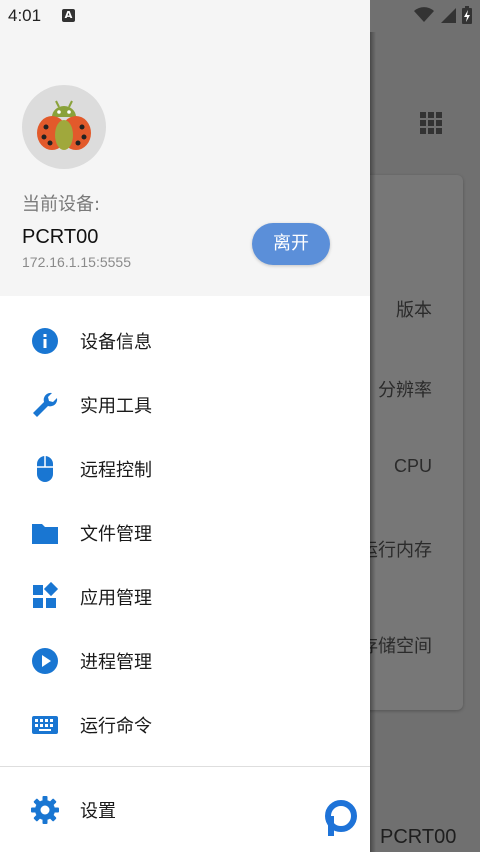 Image resolution: width=480 pixels, height=852 pixels. Describe the element at coordinates (116, 534) in the screenshot. I see `menu-item-label: 文件管理` at that location.